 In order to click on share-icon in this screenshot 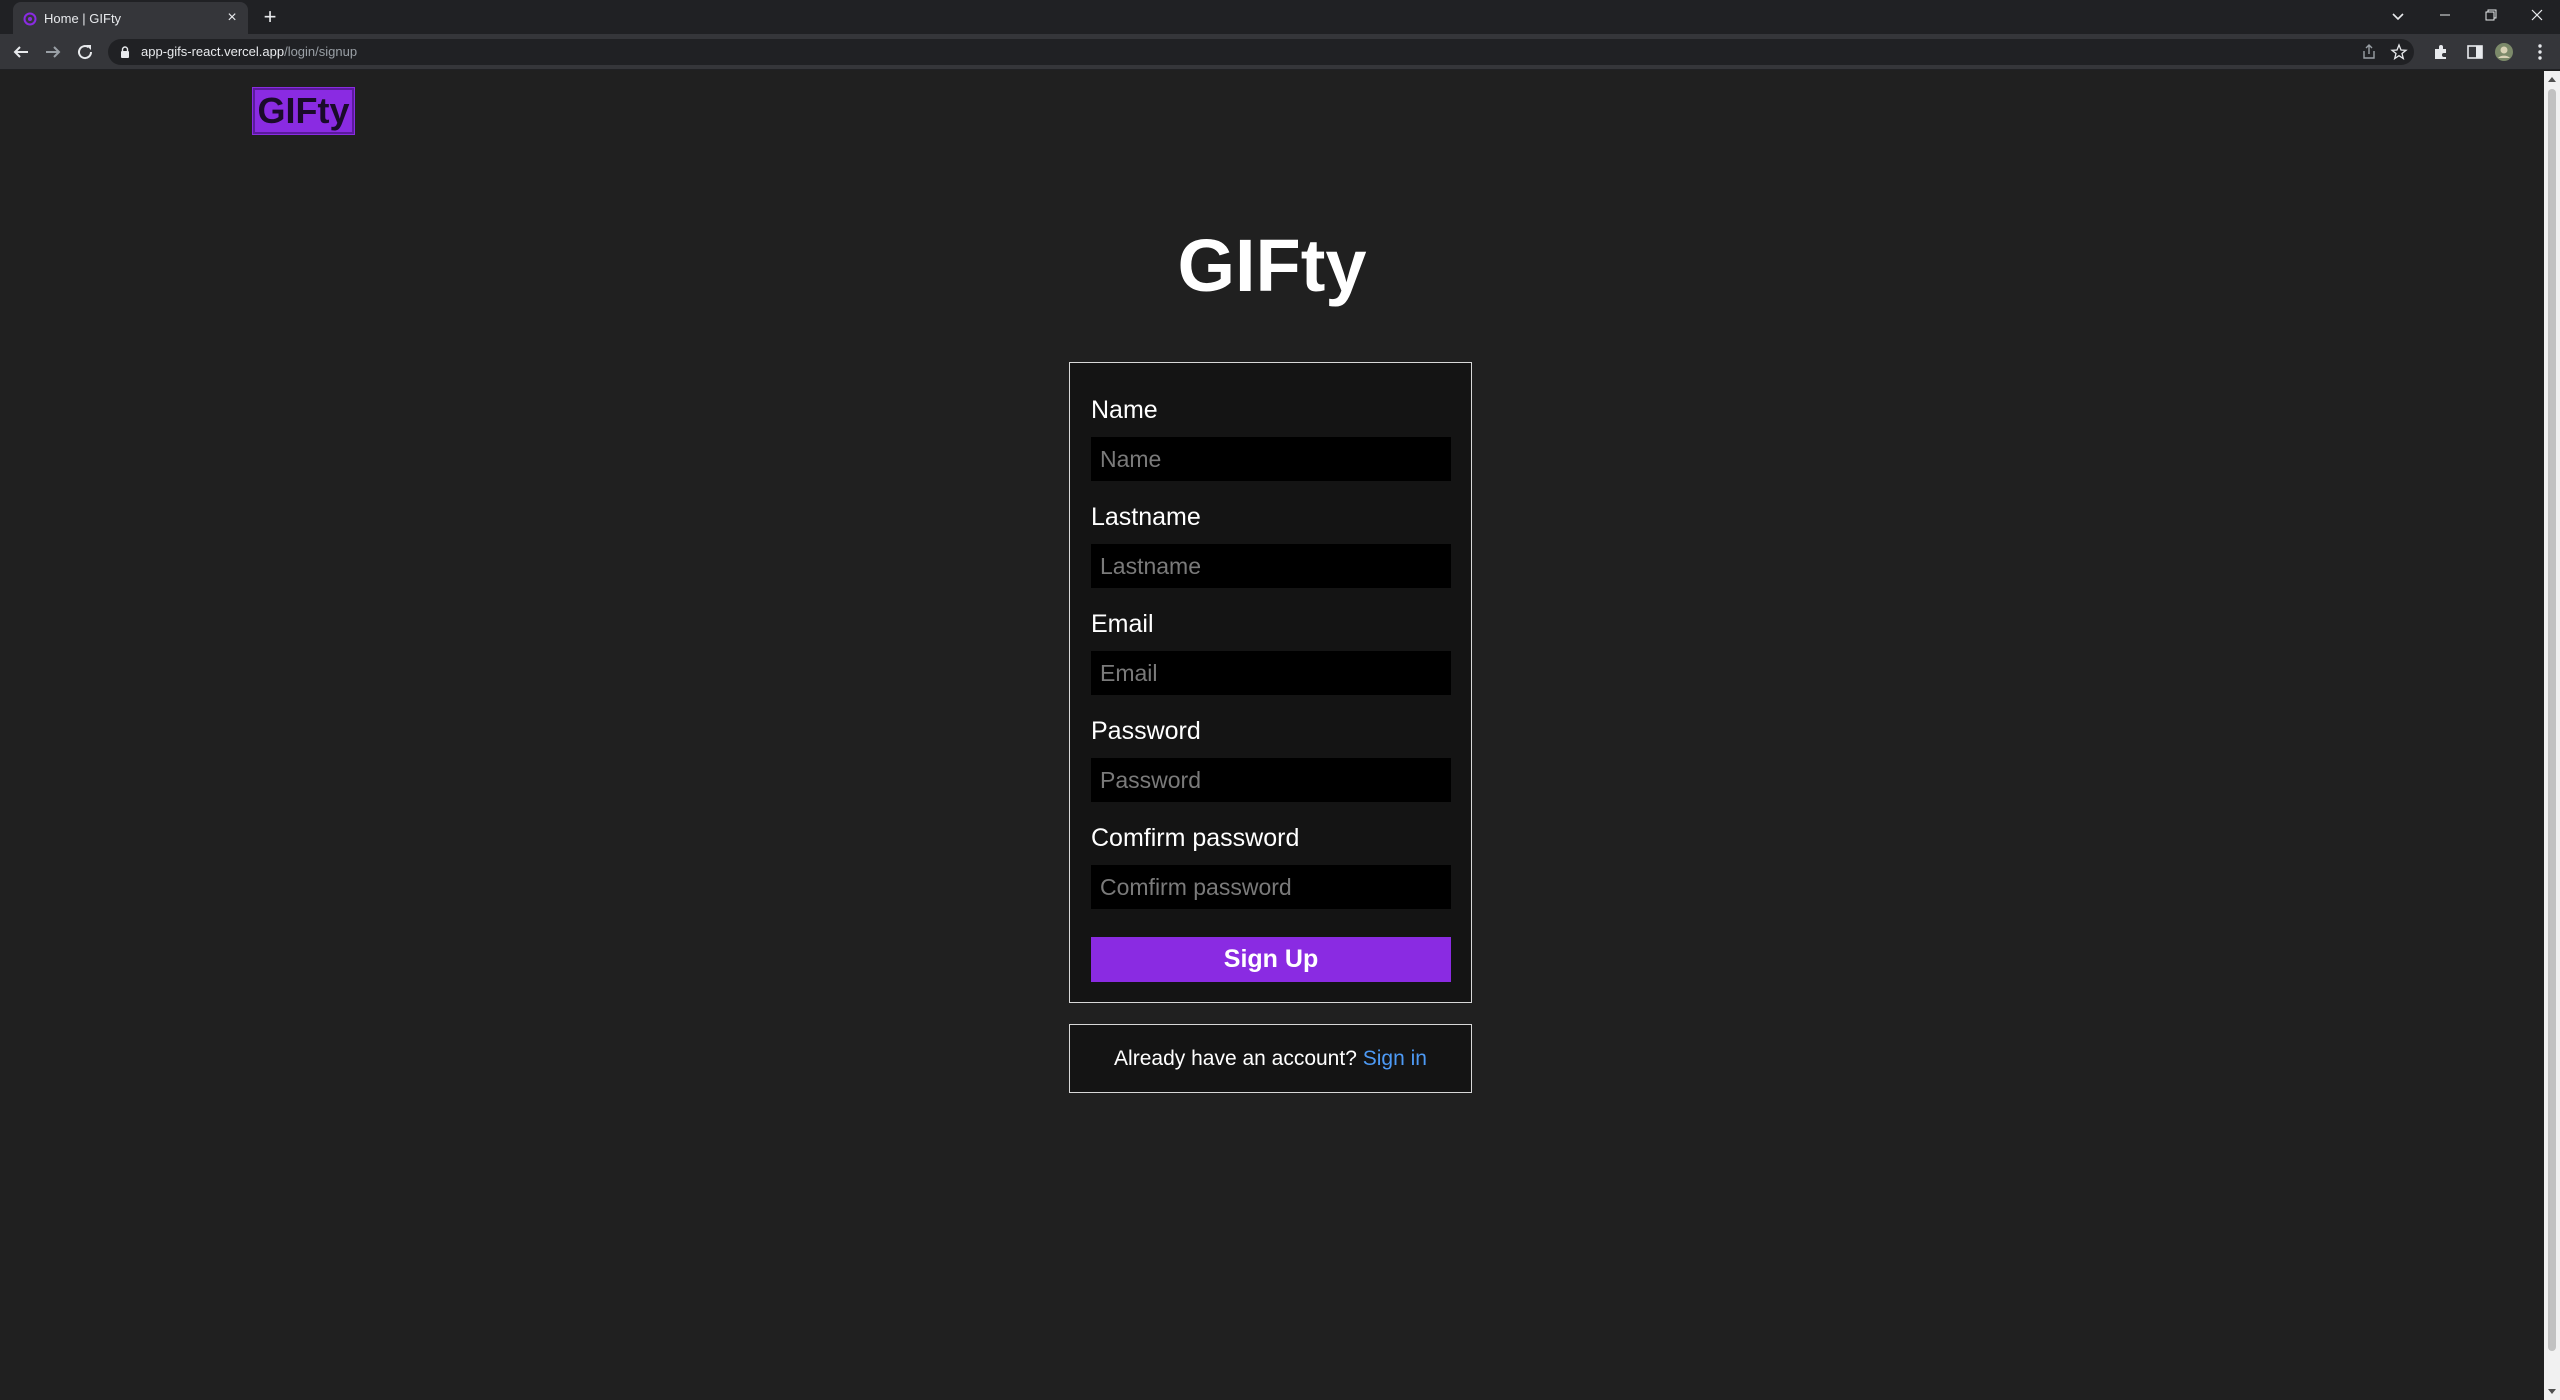, I will do `click(2369, 52)`.